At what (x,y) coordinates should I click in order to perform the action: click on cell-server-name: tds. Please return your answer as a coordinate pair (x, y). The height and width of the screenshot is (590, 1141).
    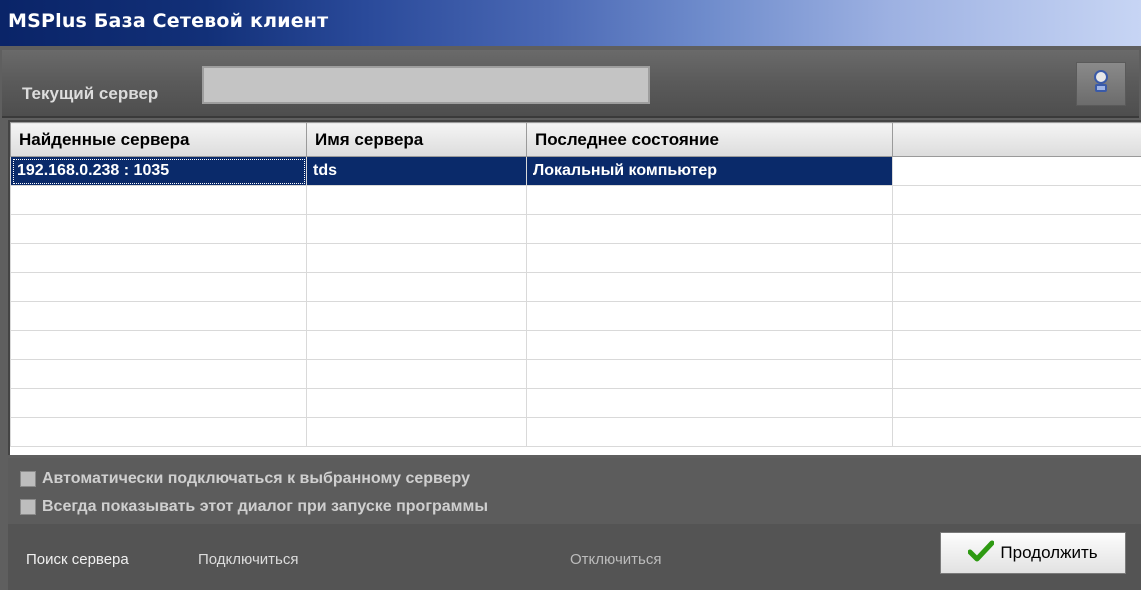
    Looking at the image, I should click on (416, 171).